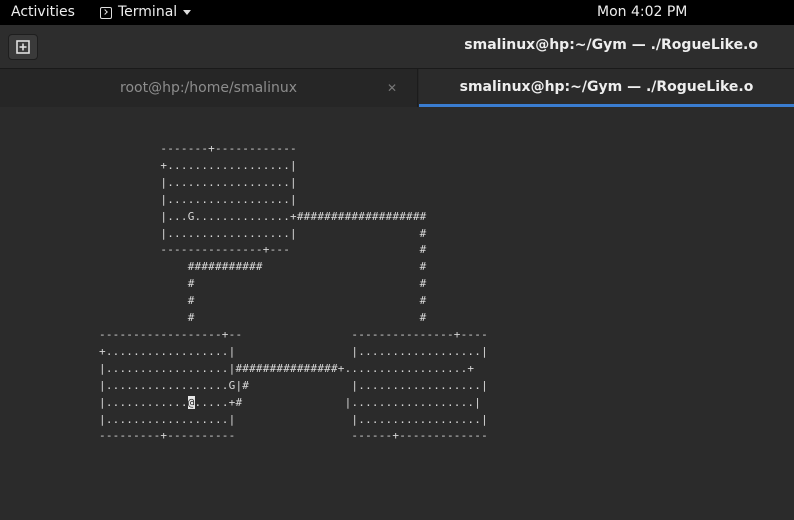 The height and width of the screenshot is (520, 794). I want to click on tab-roguelike: smalinux@hp:~/Gym — ./RogueLike.o, so click(606, 88).